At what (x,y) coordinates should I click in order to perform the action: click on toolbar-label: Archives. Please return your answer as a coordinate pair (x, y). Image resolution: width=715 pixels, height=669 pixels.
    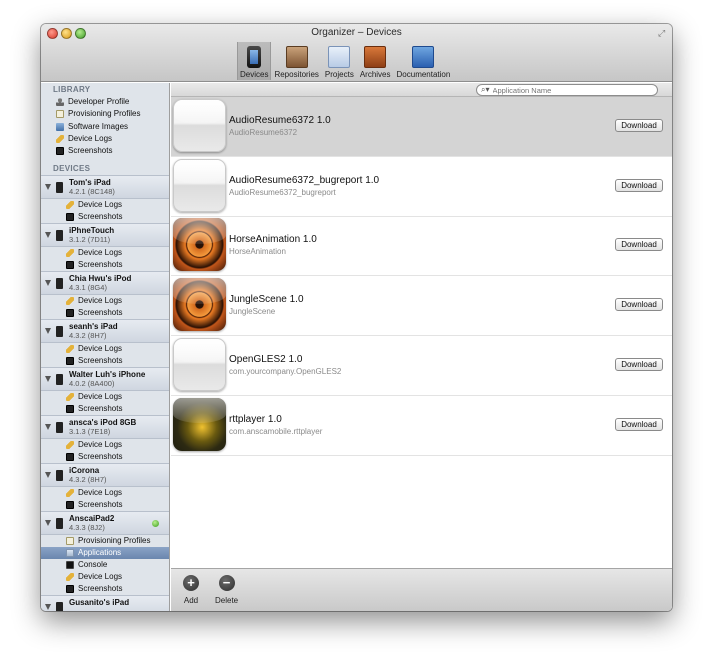
    Looking at the image, I should click on (375, 74).